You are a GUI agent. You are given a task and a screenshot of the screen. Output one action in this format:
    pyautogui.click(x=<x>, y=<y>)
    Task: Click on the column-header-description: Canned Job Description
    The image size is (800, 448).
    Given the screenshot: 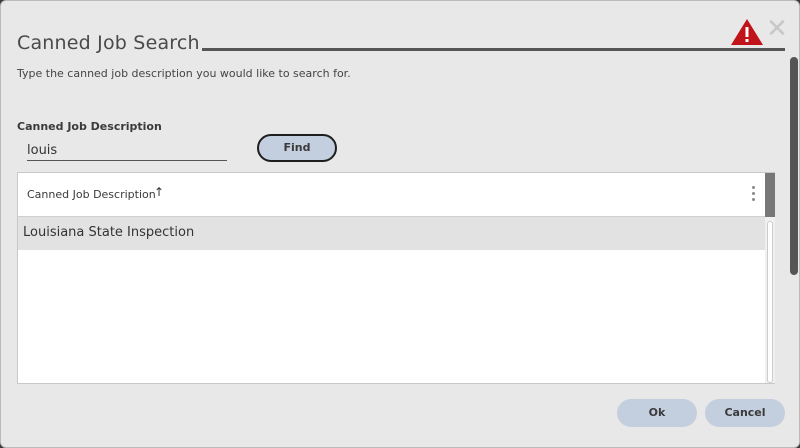 What is the action you would take?
    pyautogui.click(x=91, y=194)
    